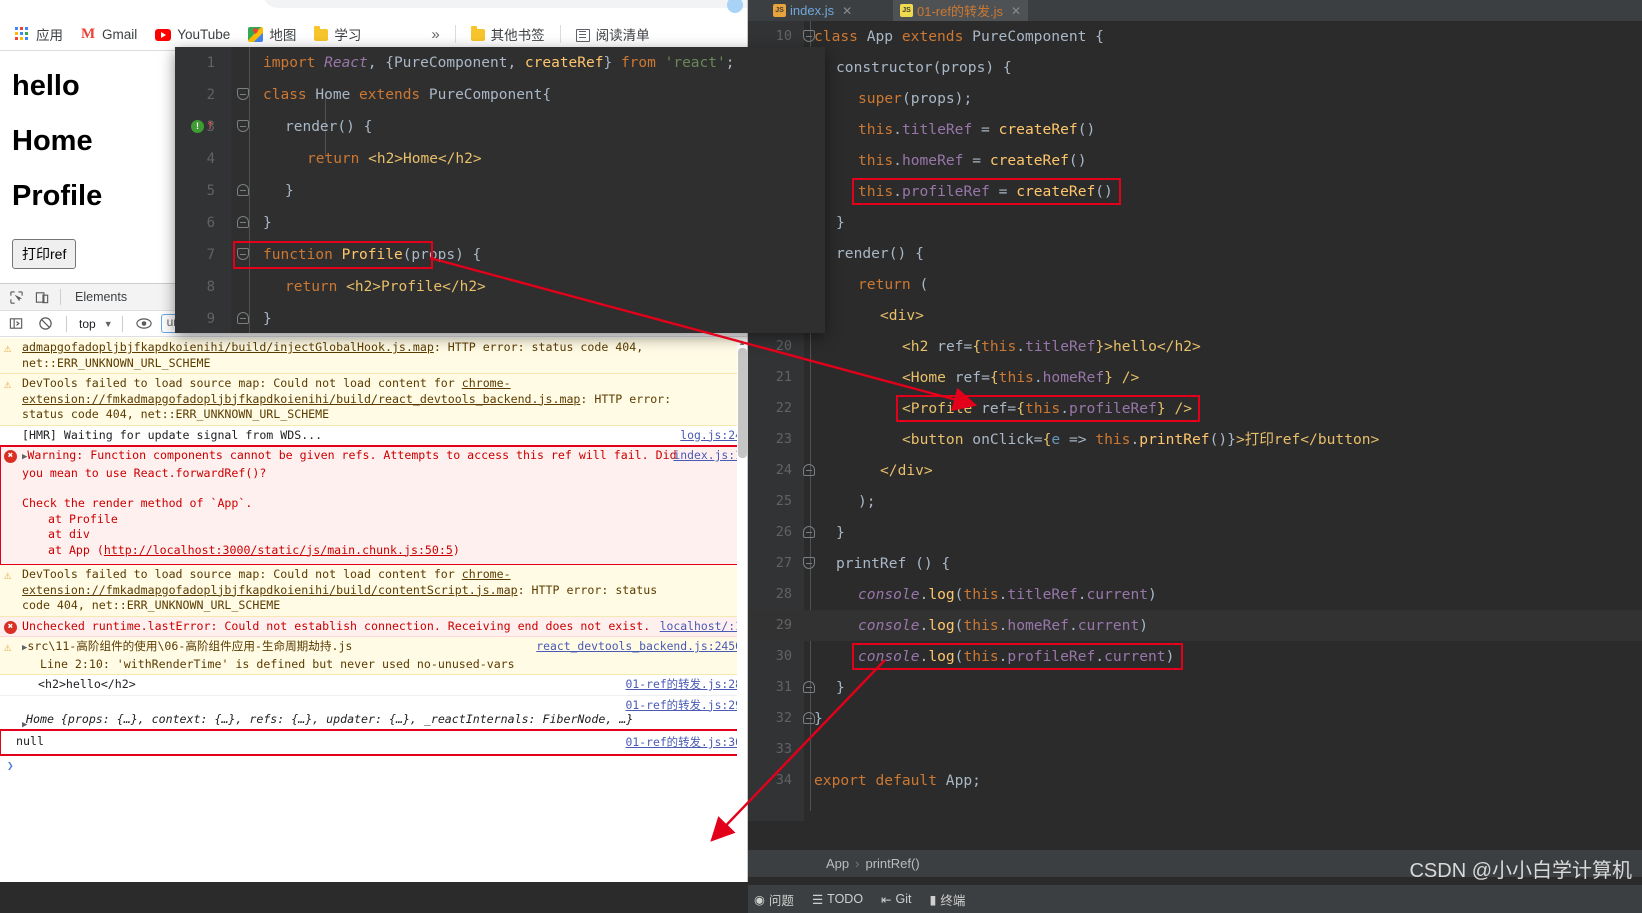  What do you see at coordinates (684, 743) in the screenshot?
I see `console-source-link: 01-ref的转发.js:30` at bounding box center [684, 743].